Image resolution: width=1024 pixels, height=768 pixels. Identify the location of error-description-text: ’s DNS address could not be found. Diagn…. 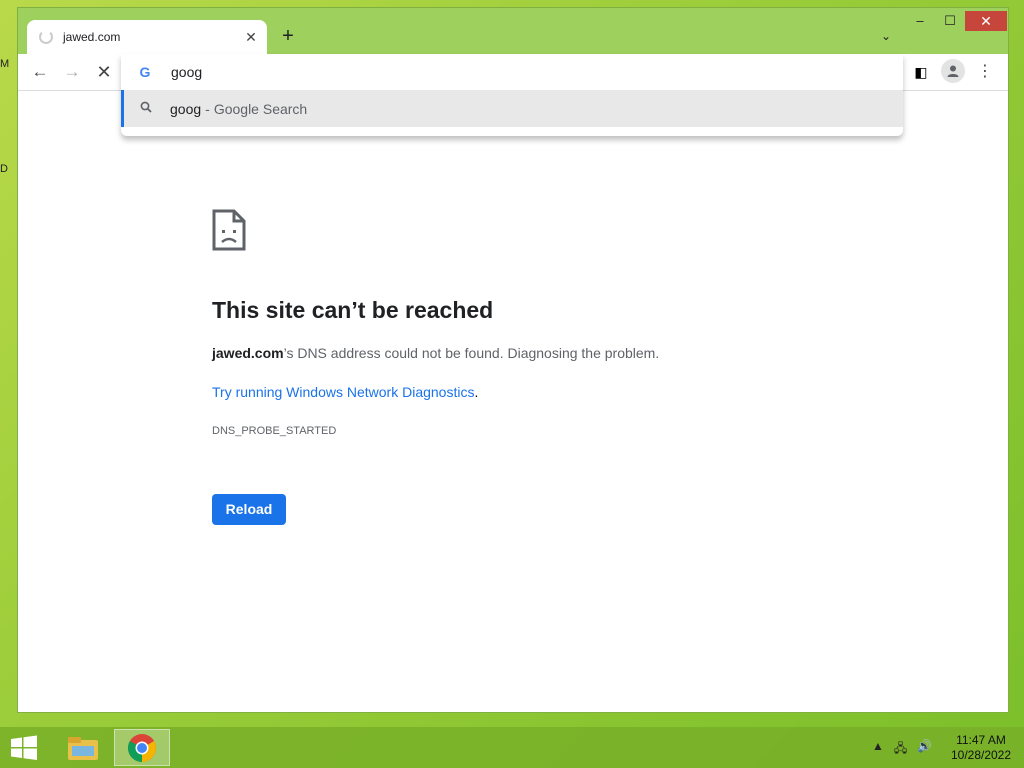
(471, 353).